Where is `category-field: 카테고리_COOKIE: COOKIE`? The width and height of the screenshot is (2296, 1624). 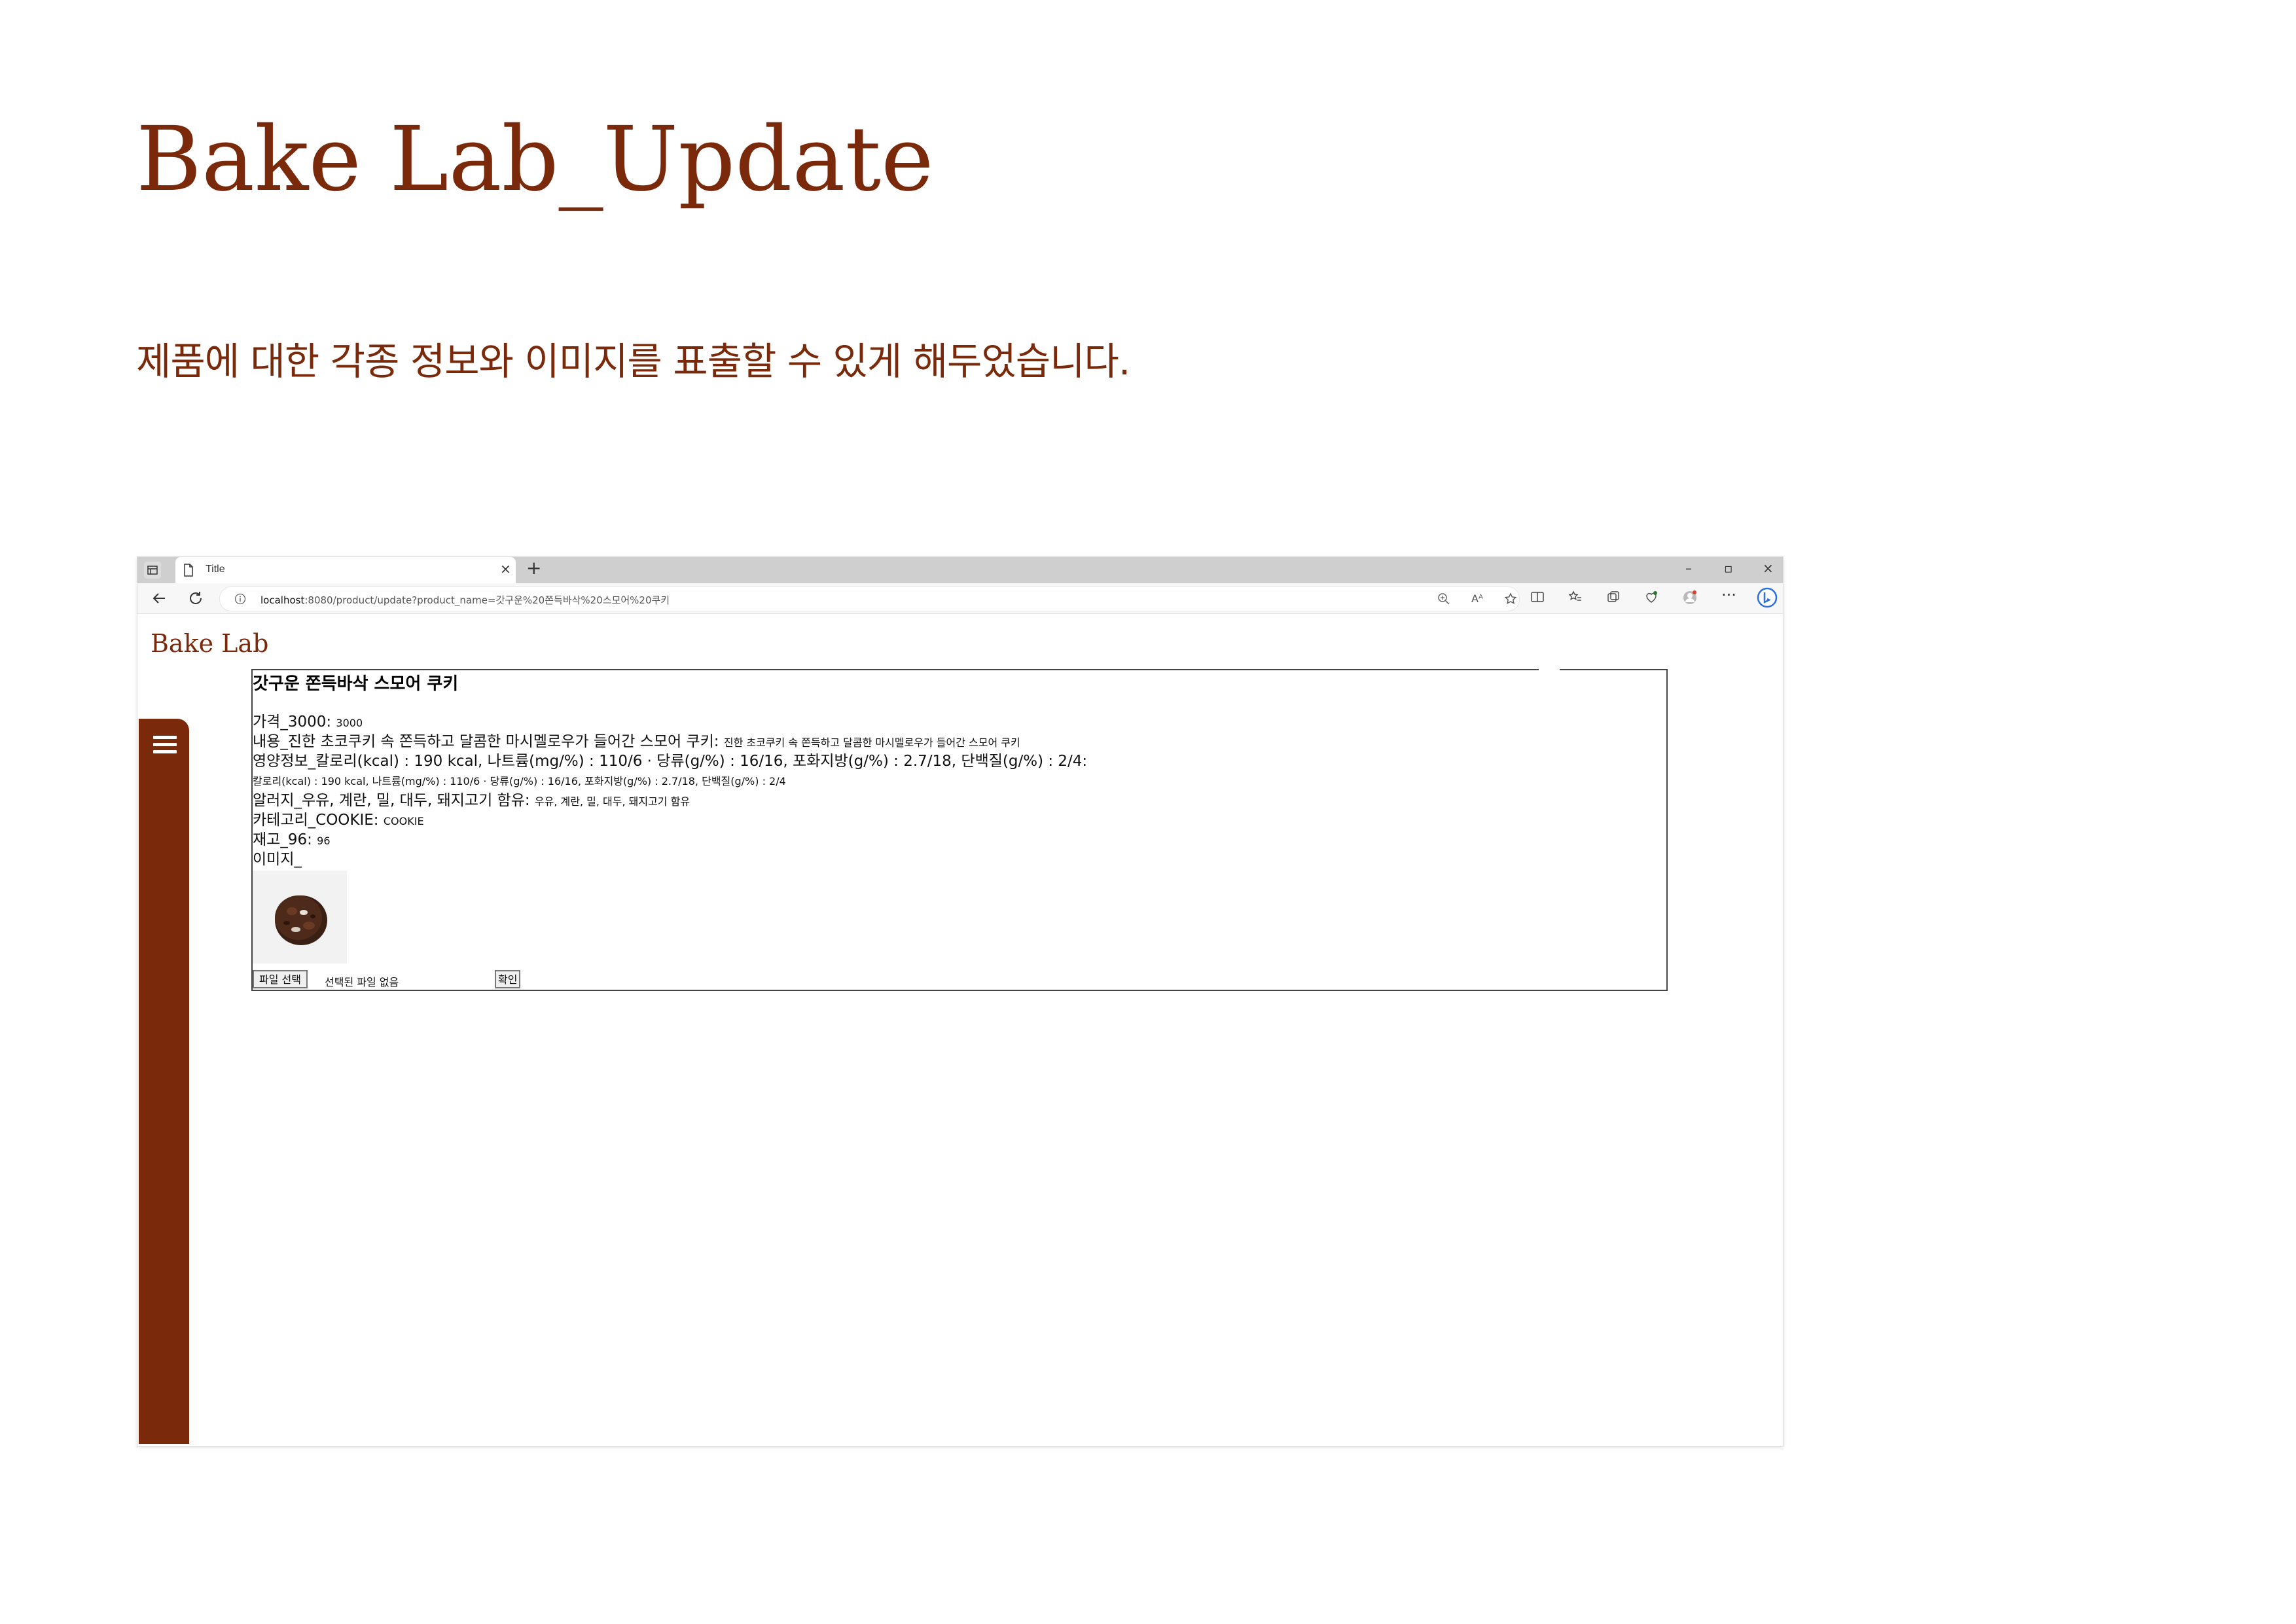
category-field: 카테고리_COOKIE: COOKIE is located at coordinates (338, 820).